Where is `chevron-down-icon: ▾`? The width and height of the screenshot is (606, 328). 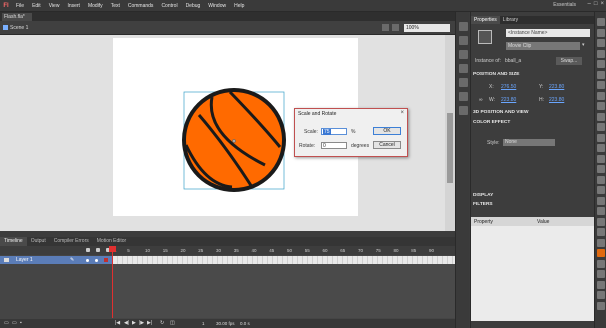 chevron-down-icon: ▾ is located at coordinates (583, 45).